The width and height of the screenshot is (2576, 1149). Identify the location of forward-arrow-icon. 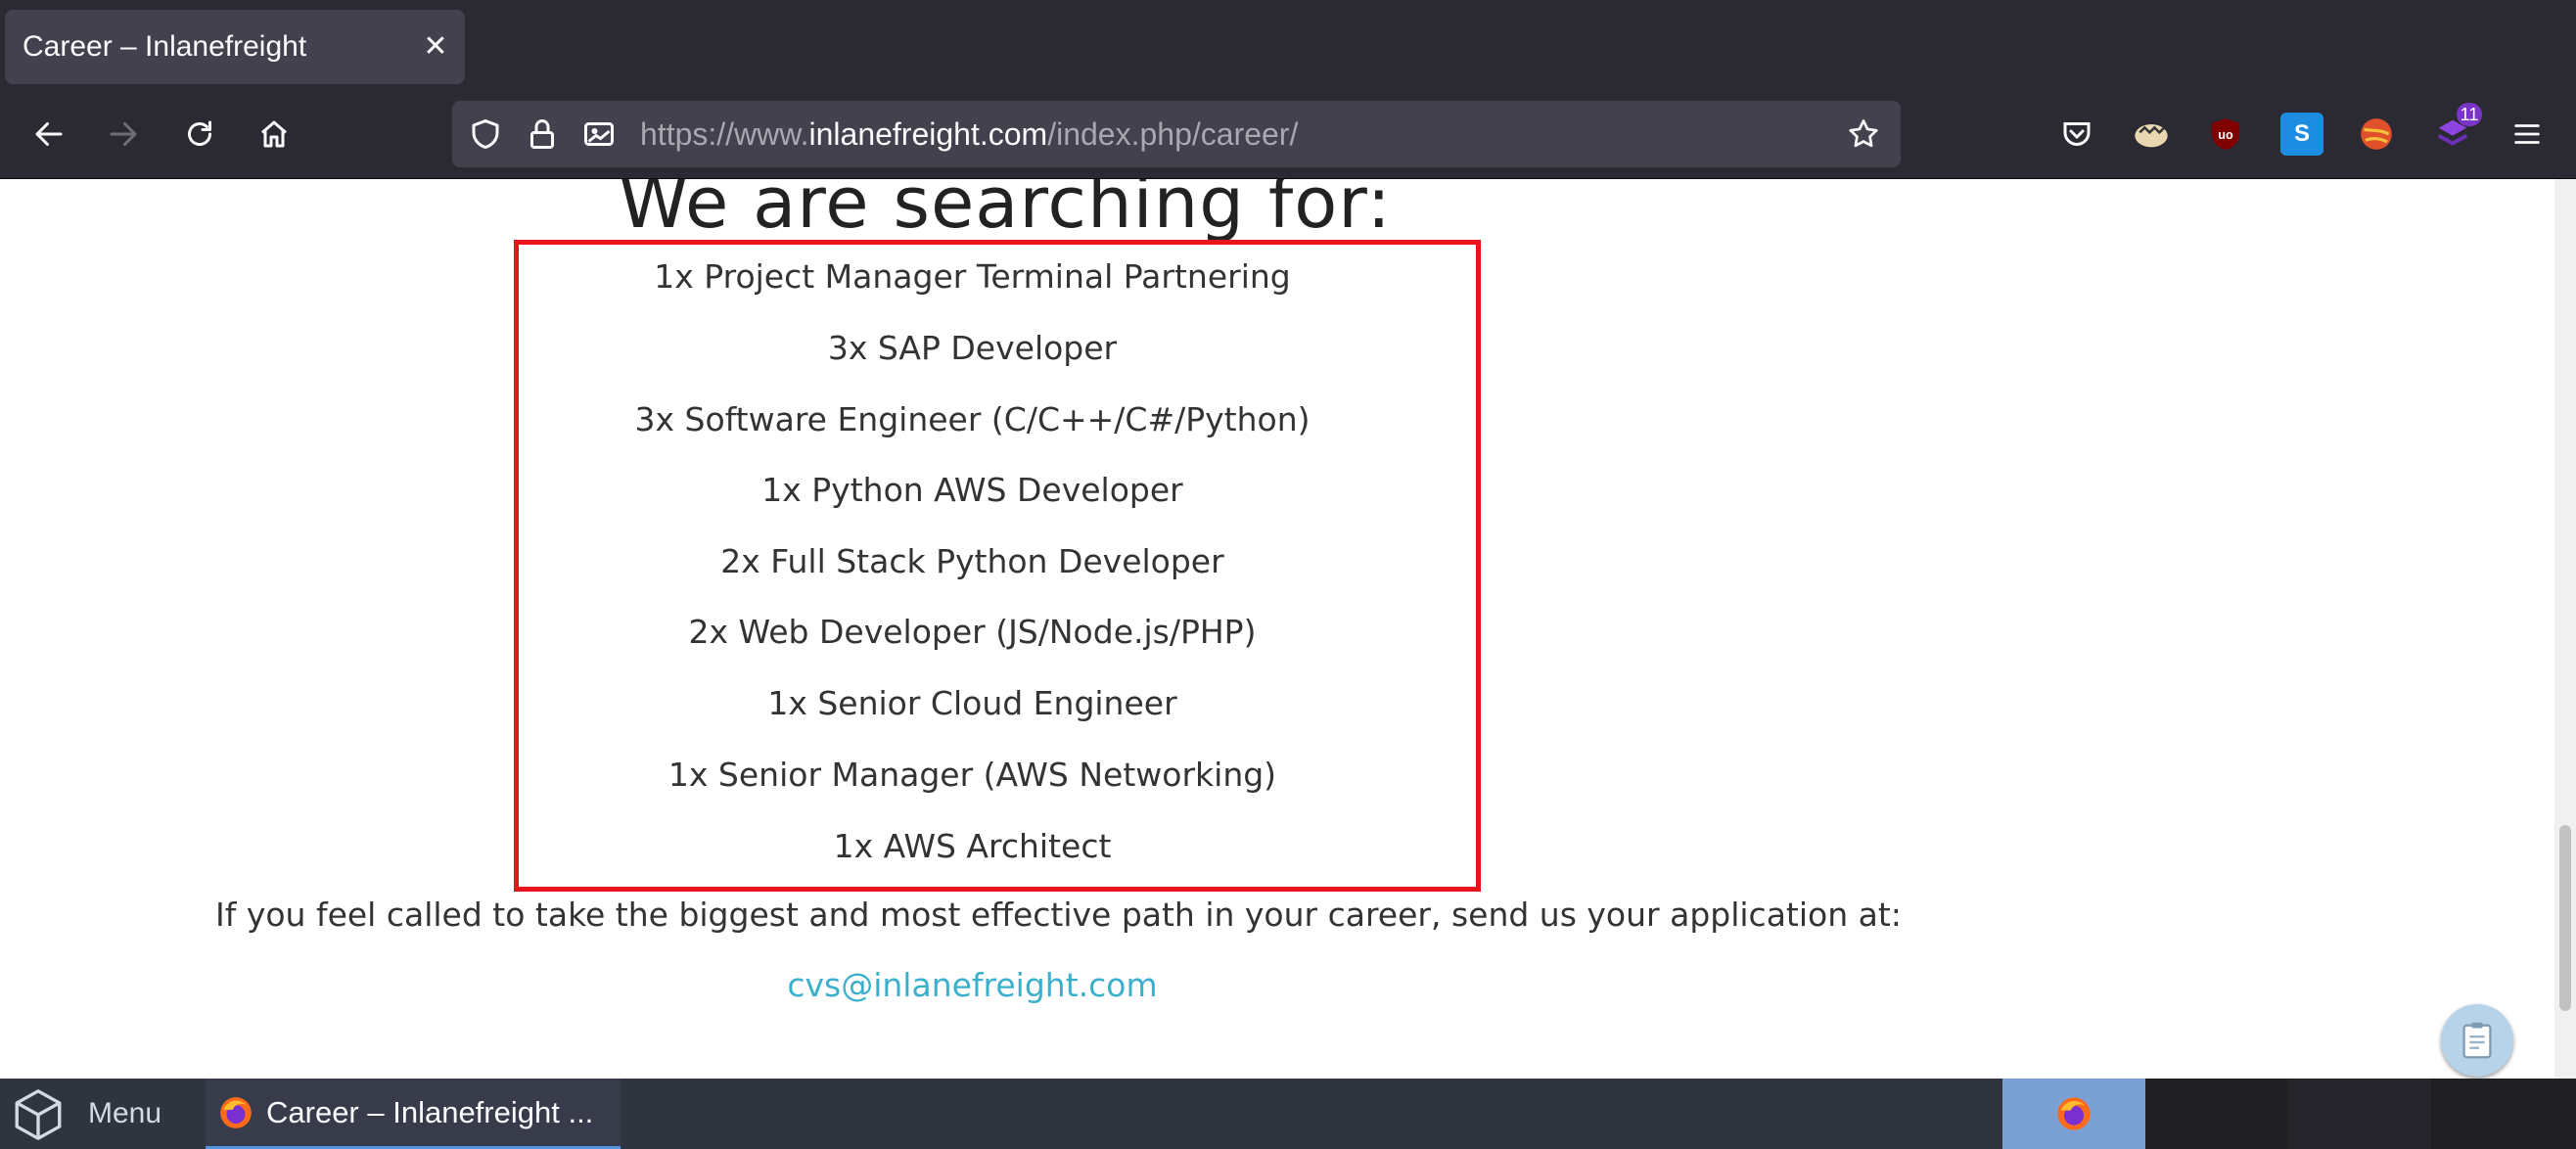
(124, 134).